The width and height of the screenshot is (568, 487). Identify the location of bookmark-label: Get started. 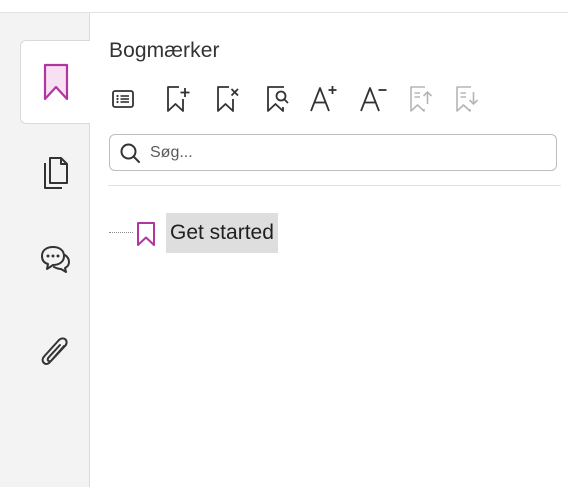
(222, 233).